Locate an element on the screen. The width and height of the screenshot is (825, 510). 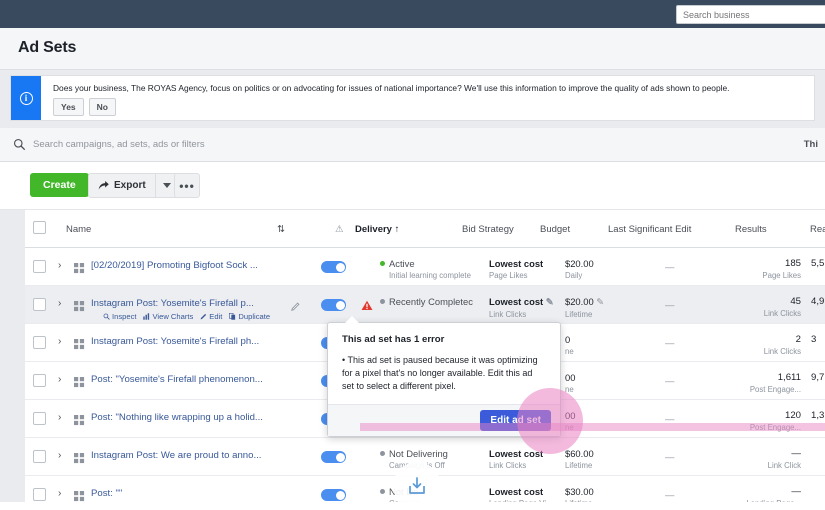
results-value: 185 is located at coordinates (792, 263).